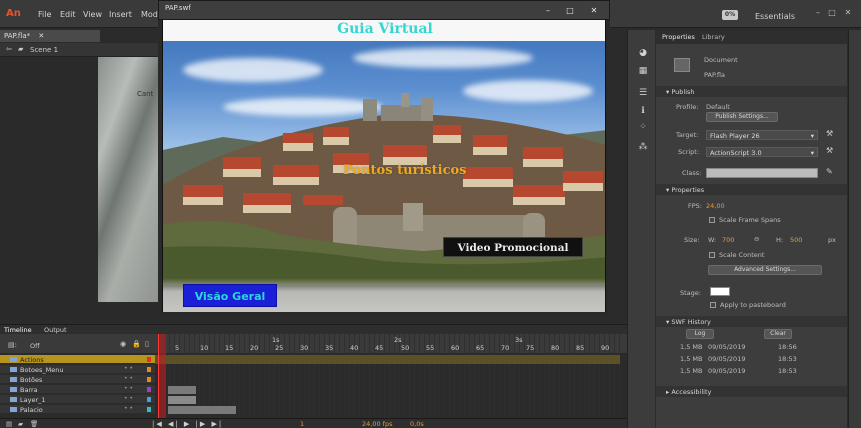 The height and width of the screenshot is (428, 861). I want to click on fps-label: FPS:, so click(695, 206).